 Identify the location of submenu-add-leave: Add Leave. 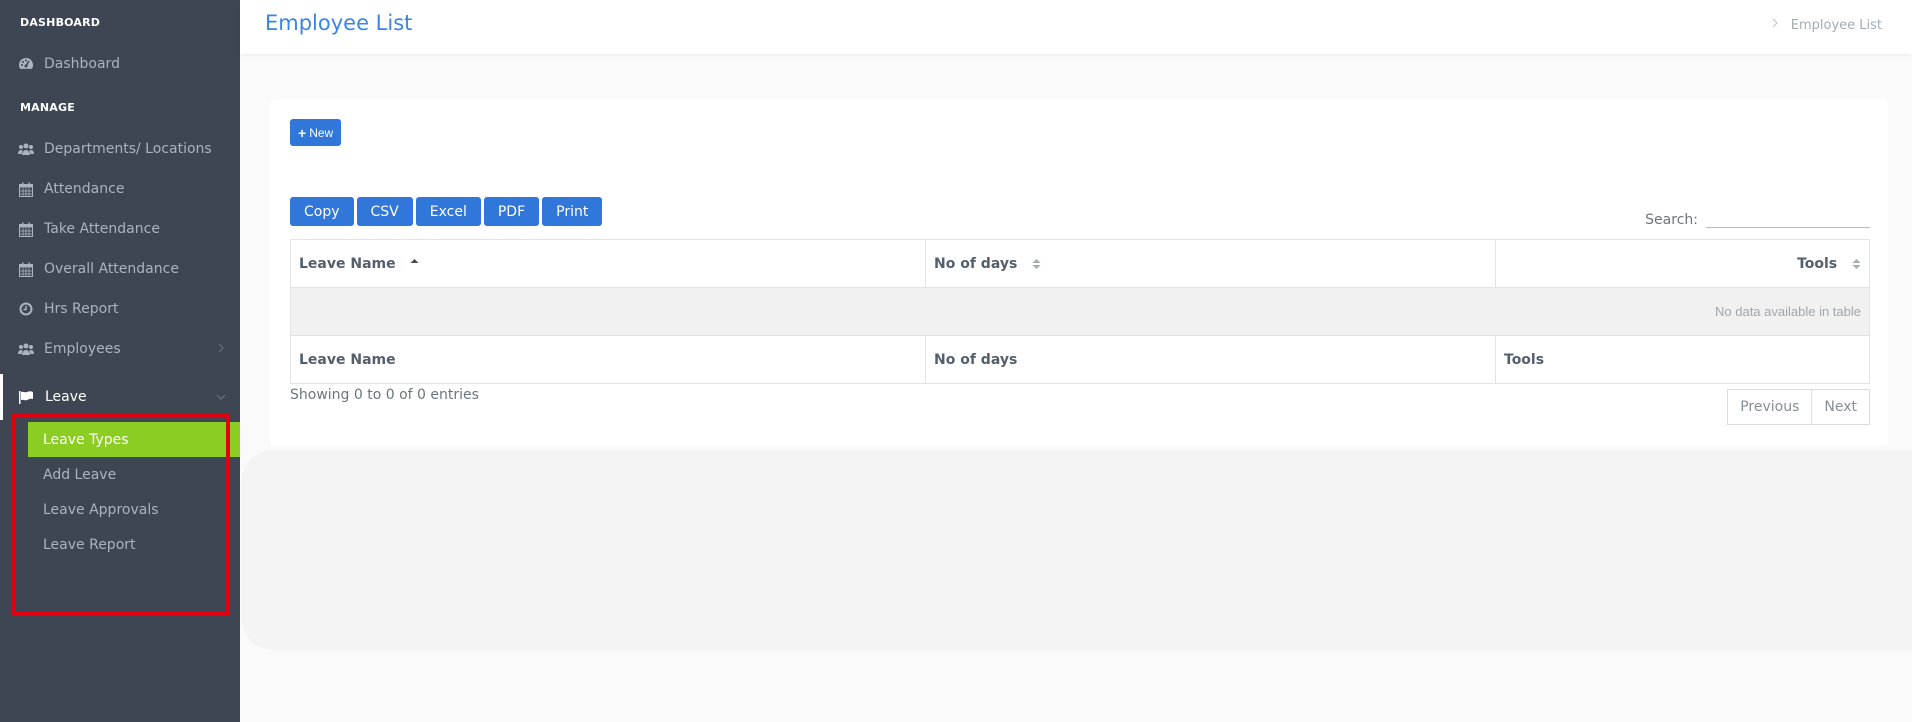
(134, 474).